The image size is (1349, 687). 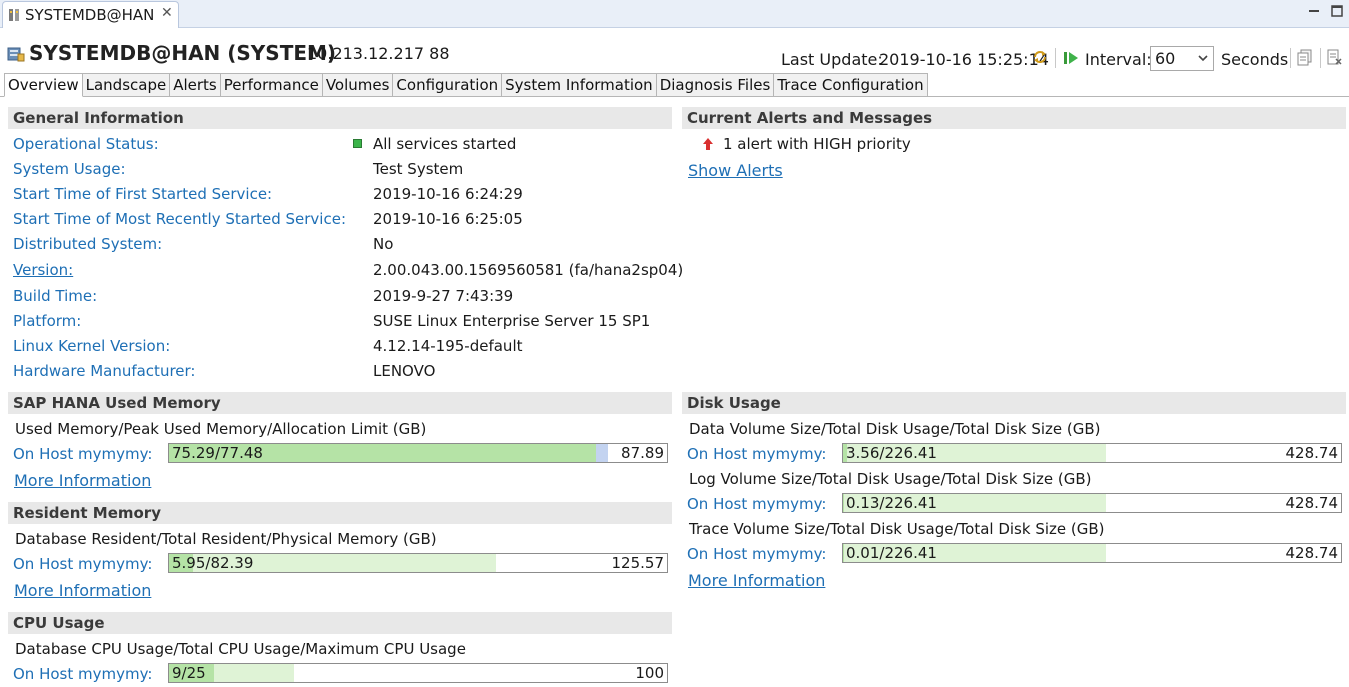 What do you see at coordinates (1334, 57) in the screenshot?
I see `export-icon` at bounding box center [1334, 57].